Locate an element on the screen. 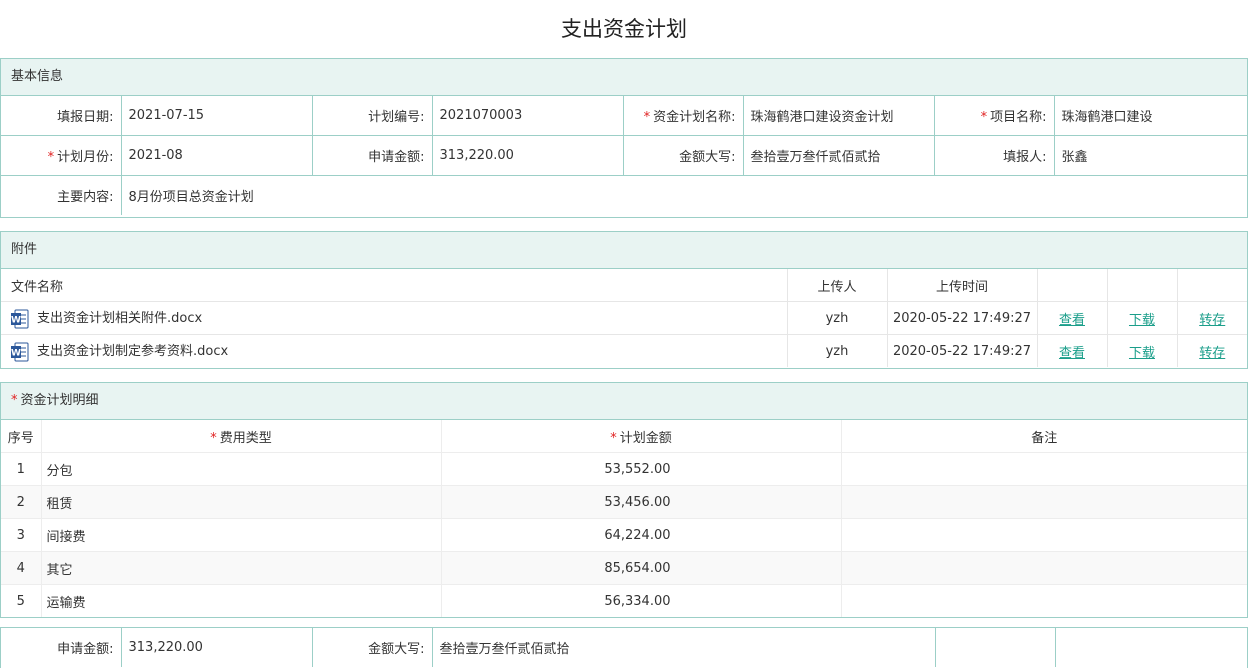  row-no: 4 is located at coordinates (21, 568).